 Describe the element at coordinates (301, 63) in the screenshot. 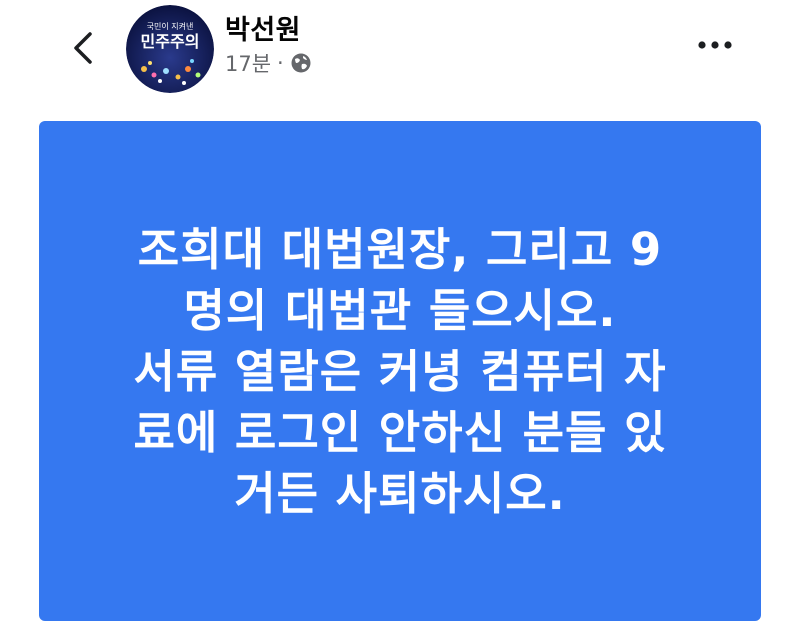

I see `globe-icon` at that location.